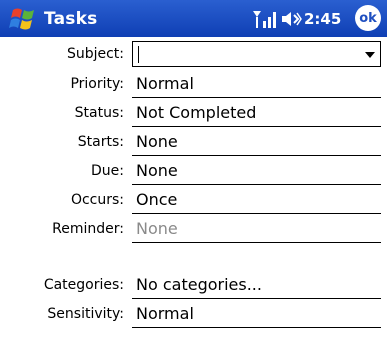 The image size is (387, 350). What do you see at coordinates (99, 113) in the screenshot?
I see `status-label: Status:` at bounding box center [99, 113].